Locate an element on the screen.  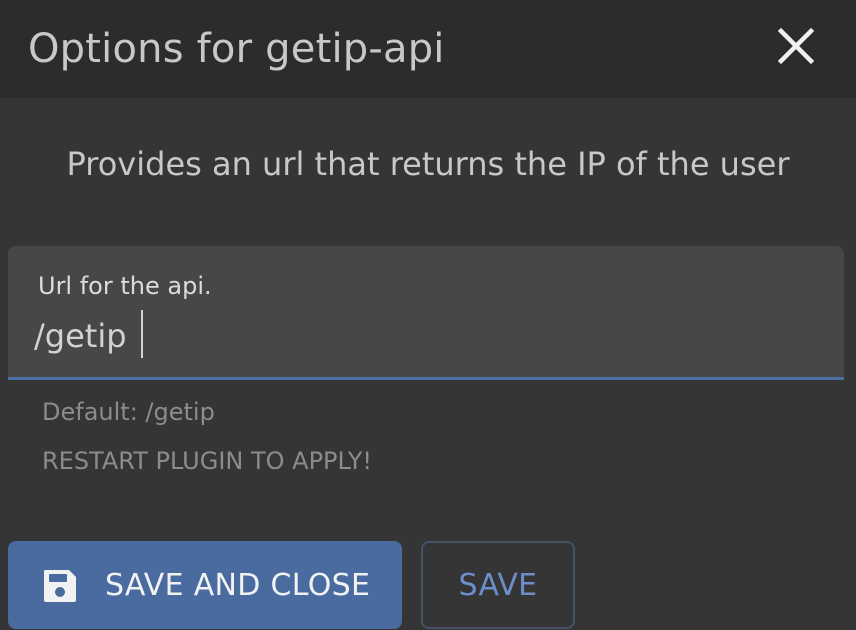
field-focus-underline is located at coordinates (426, 378).